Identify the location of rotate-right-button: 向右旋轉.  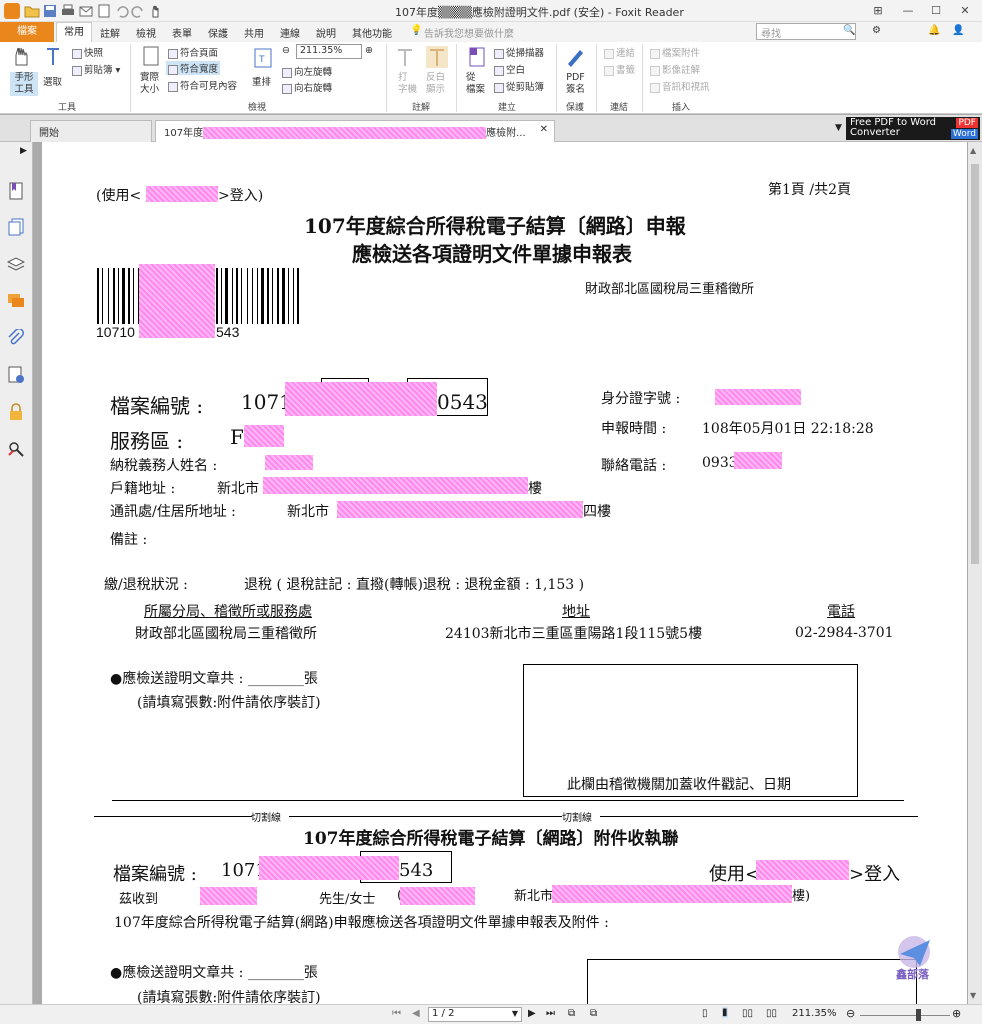
(307, 87).